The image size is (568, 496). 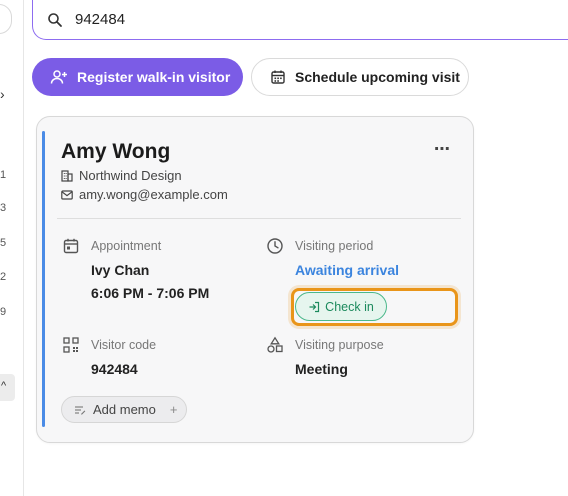 What do you see at coordinates (120, 270) in the screenshot?
I see `appointment-host: Ivy Chan` at bounding box center [120, 270].